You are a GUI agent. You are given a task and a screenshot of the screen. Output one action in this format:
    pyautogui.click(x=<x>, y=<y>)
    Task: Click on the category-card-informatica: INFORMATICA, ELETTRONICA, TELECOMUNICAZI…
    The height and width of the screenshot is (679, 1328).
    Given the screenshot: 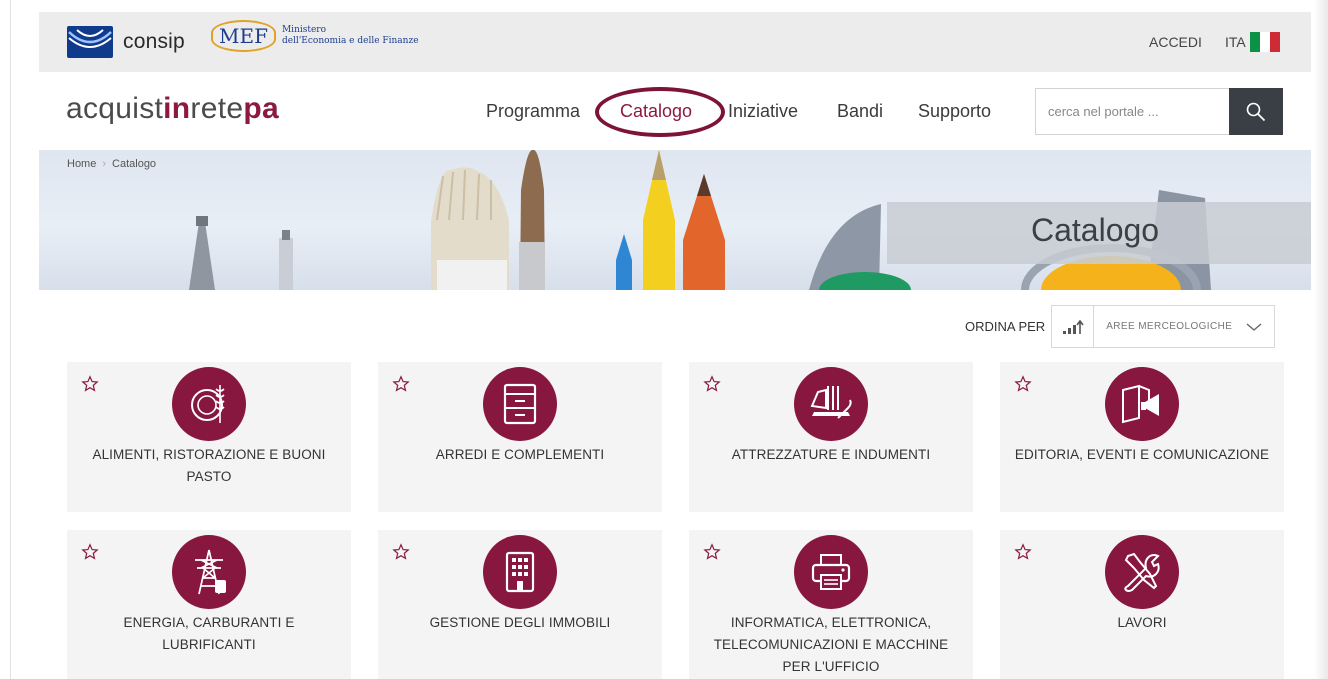 What is the action you would take?
    pyautogui.click(x=831, y=604)
    